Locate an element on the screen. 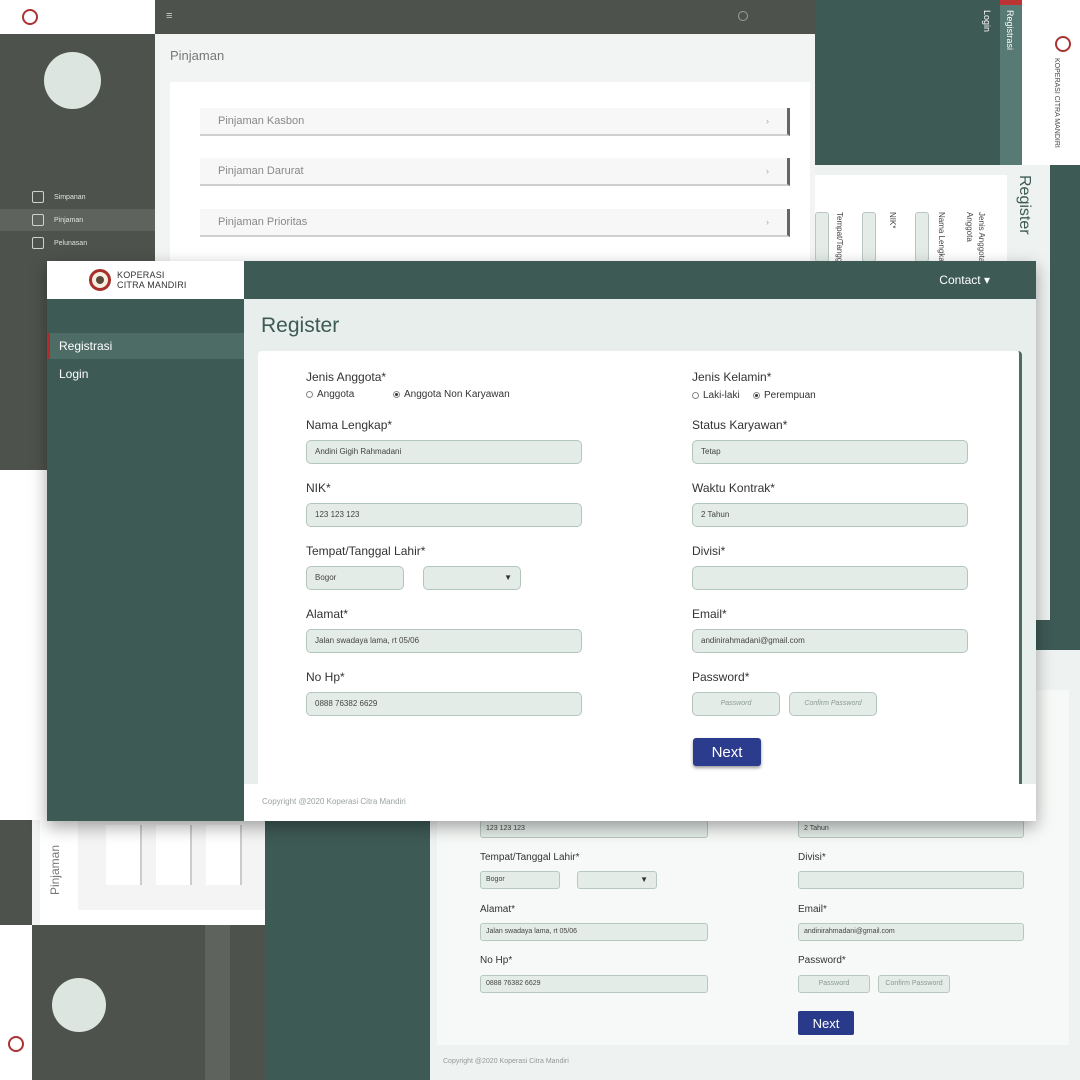  sidebar-item-pelunasan: Pelunasan is located at coordinates (77, 243).